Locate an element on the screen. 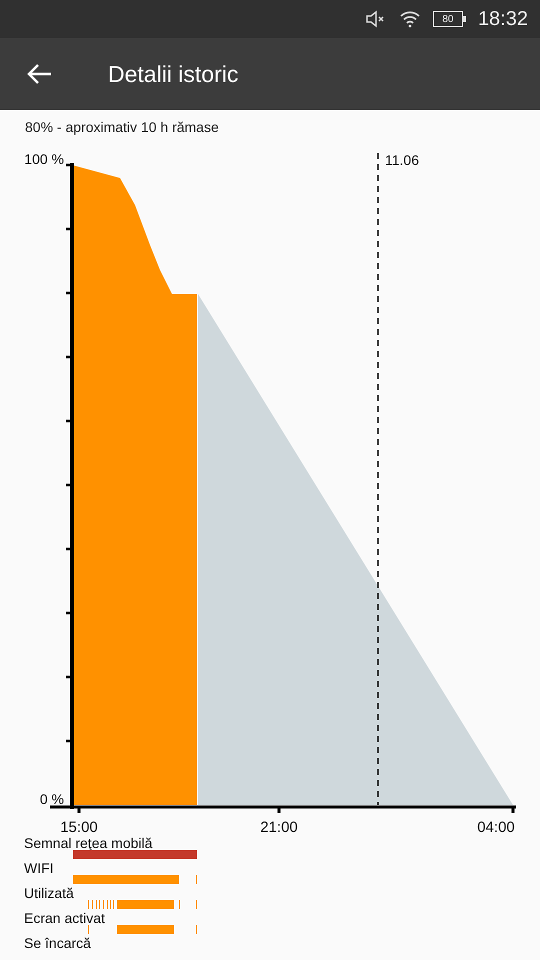 The width and height of the screenshot is (540, 960). wifi-icon is located at coordinates (409, 19).